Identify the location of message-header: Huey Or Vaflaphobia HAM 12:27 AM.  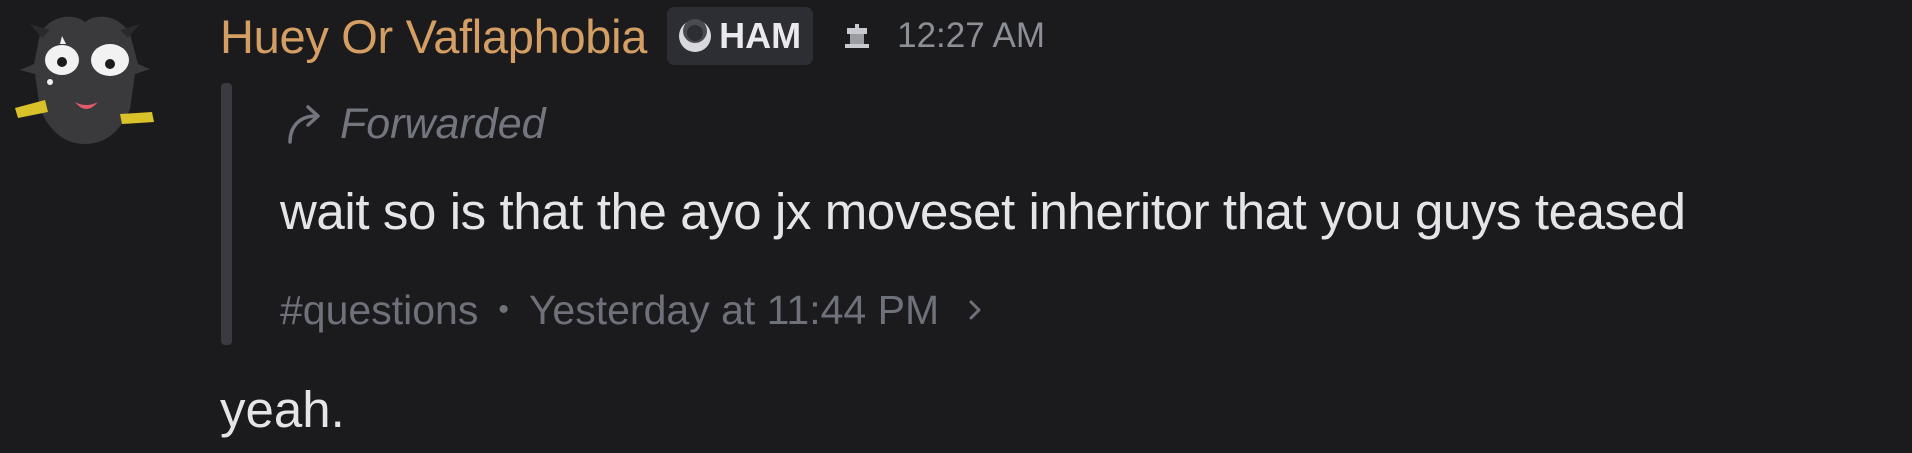
(632, 36).